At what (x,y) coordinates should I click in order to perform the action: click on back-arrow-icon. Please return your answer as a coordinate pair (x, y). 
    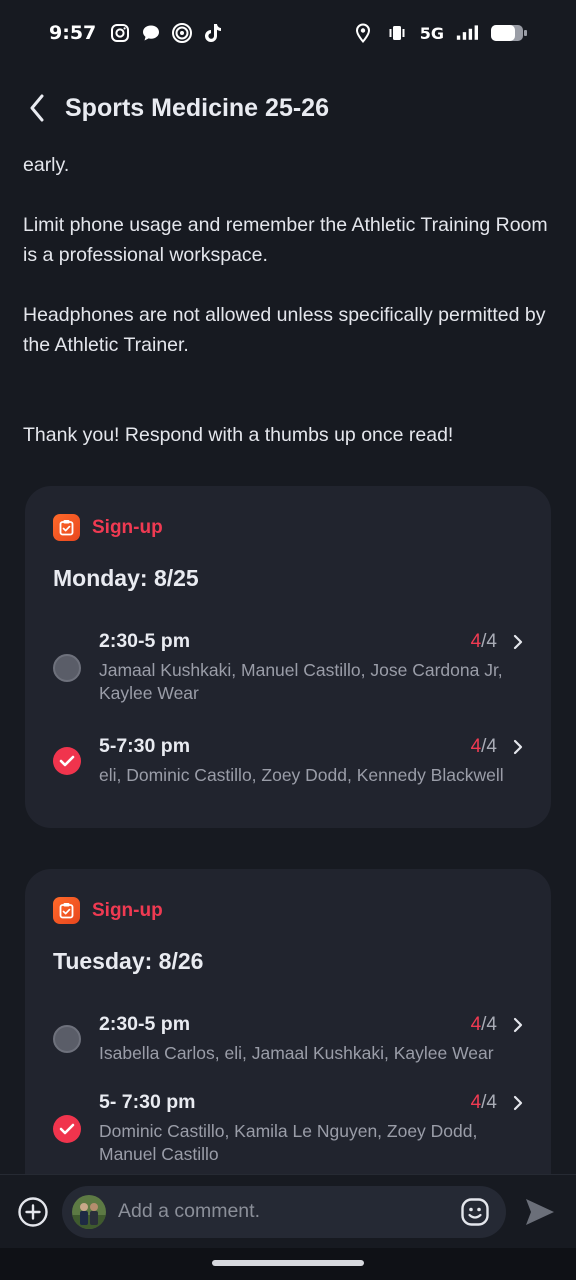
    Looking at the image, I should click on (37, 108).